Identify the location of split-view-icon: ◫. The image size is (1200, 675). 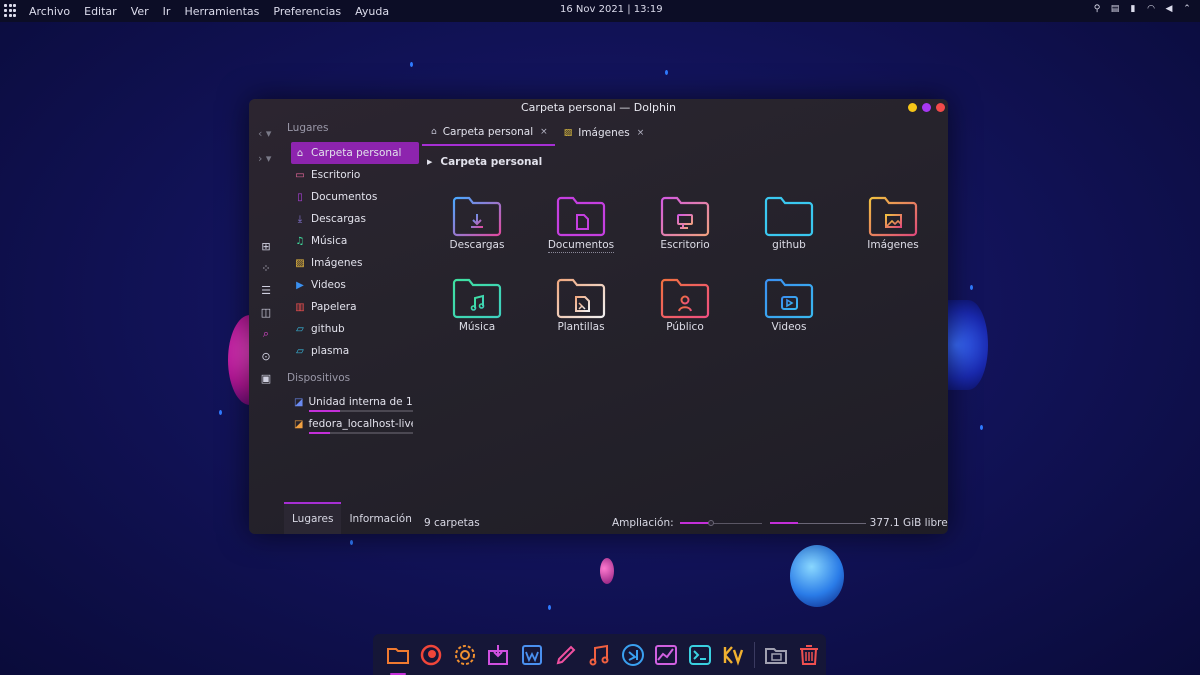
(266, 312).